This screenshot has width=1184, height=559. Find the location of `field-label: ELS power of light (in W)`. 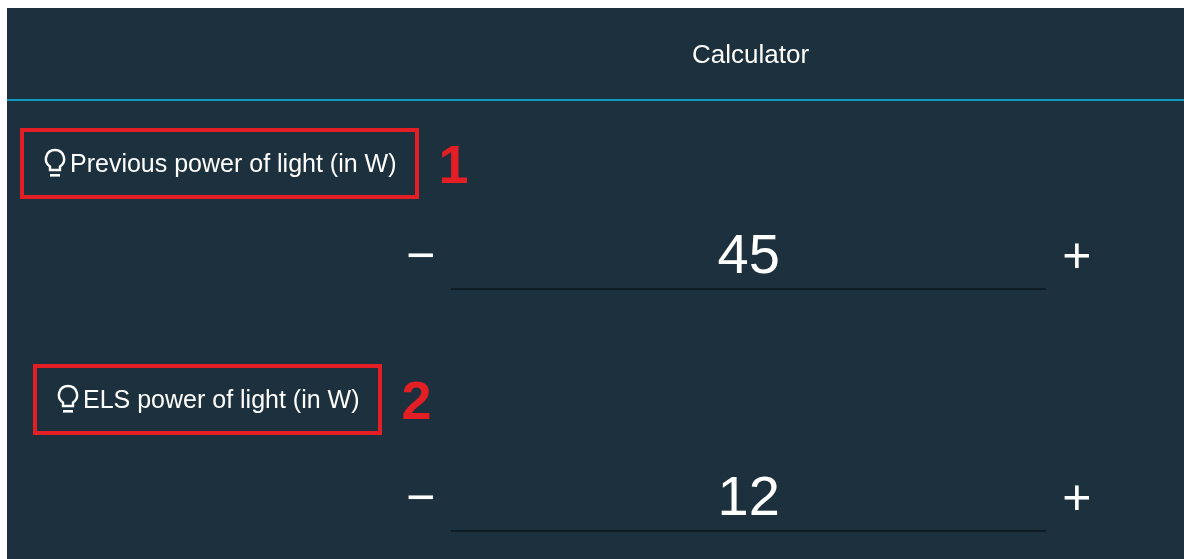

field-label: ELS power of light (in W) is located at coordinates (221, 399).